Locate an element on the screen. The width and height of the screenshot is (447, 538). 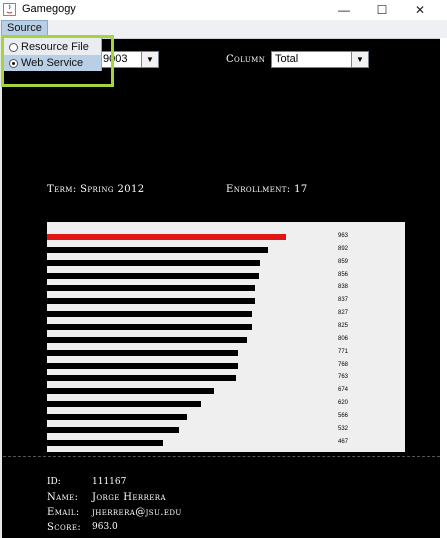
term-label: Term: Spring 2012 is located at coordinates (96, 189).